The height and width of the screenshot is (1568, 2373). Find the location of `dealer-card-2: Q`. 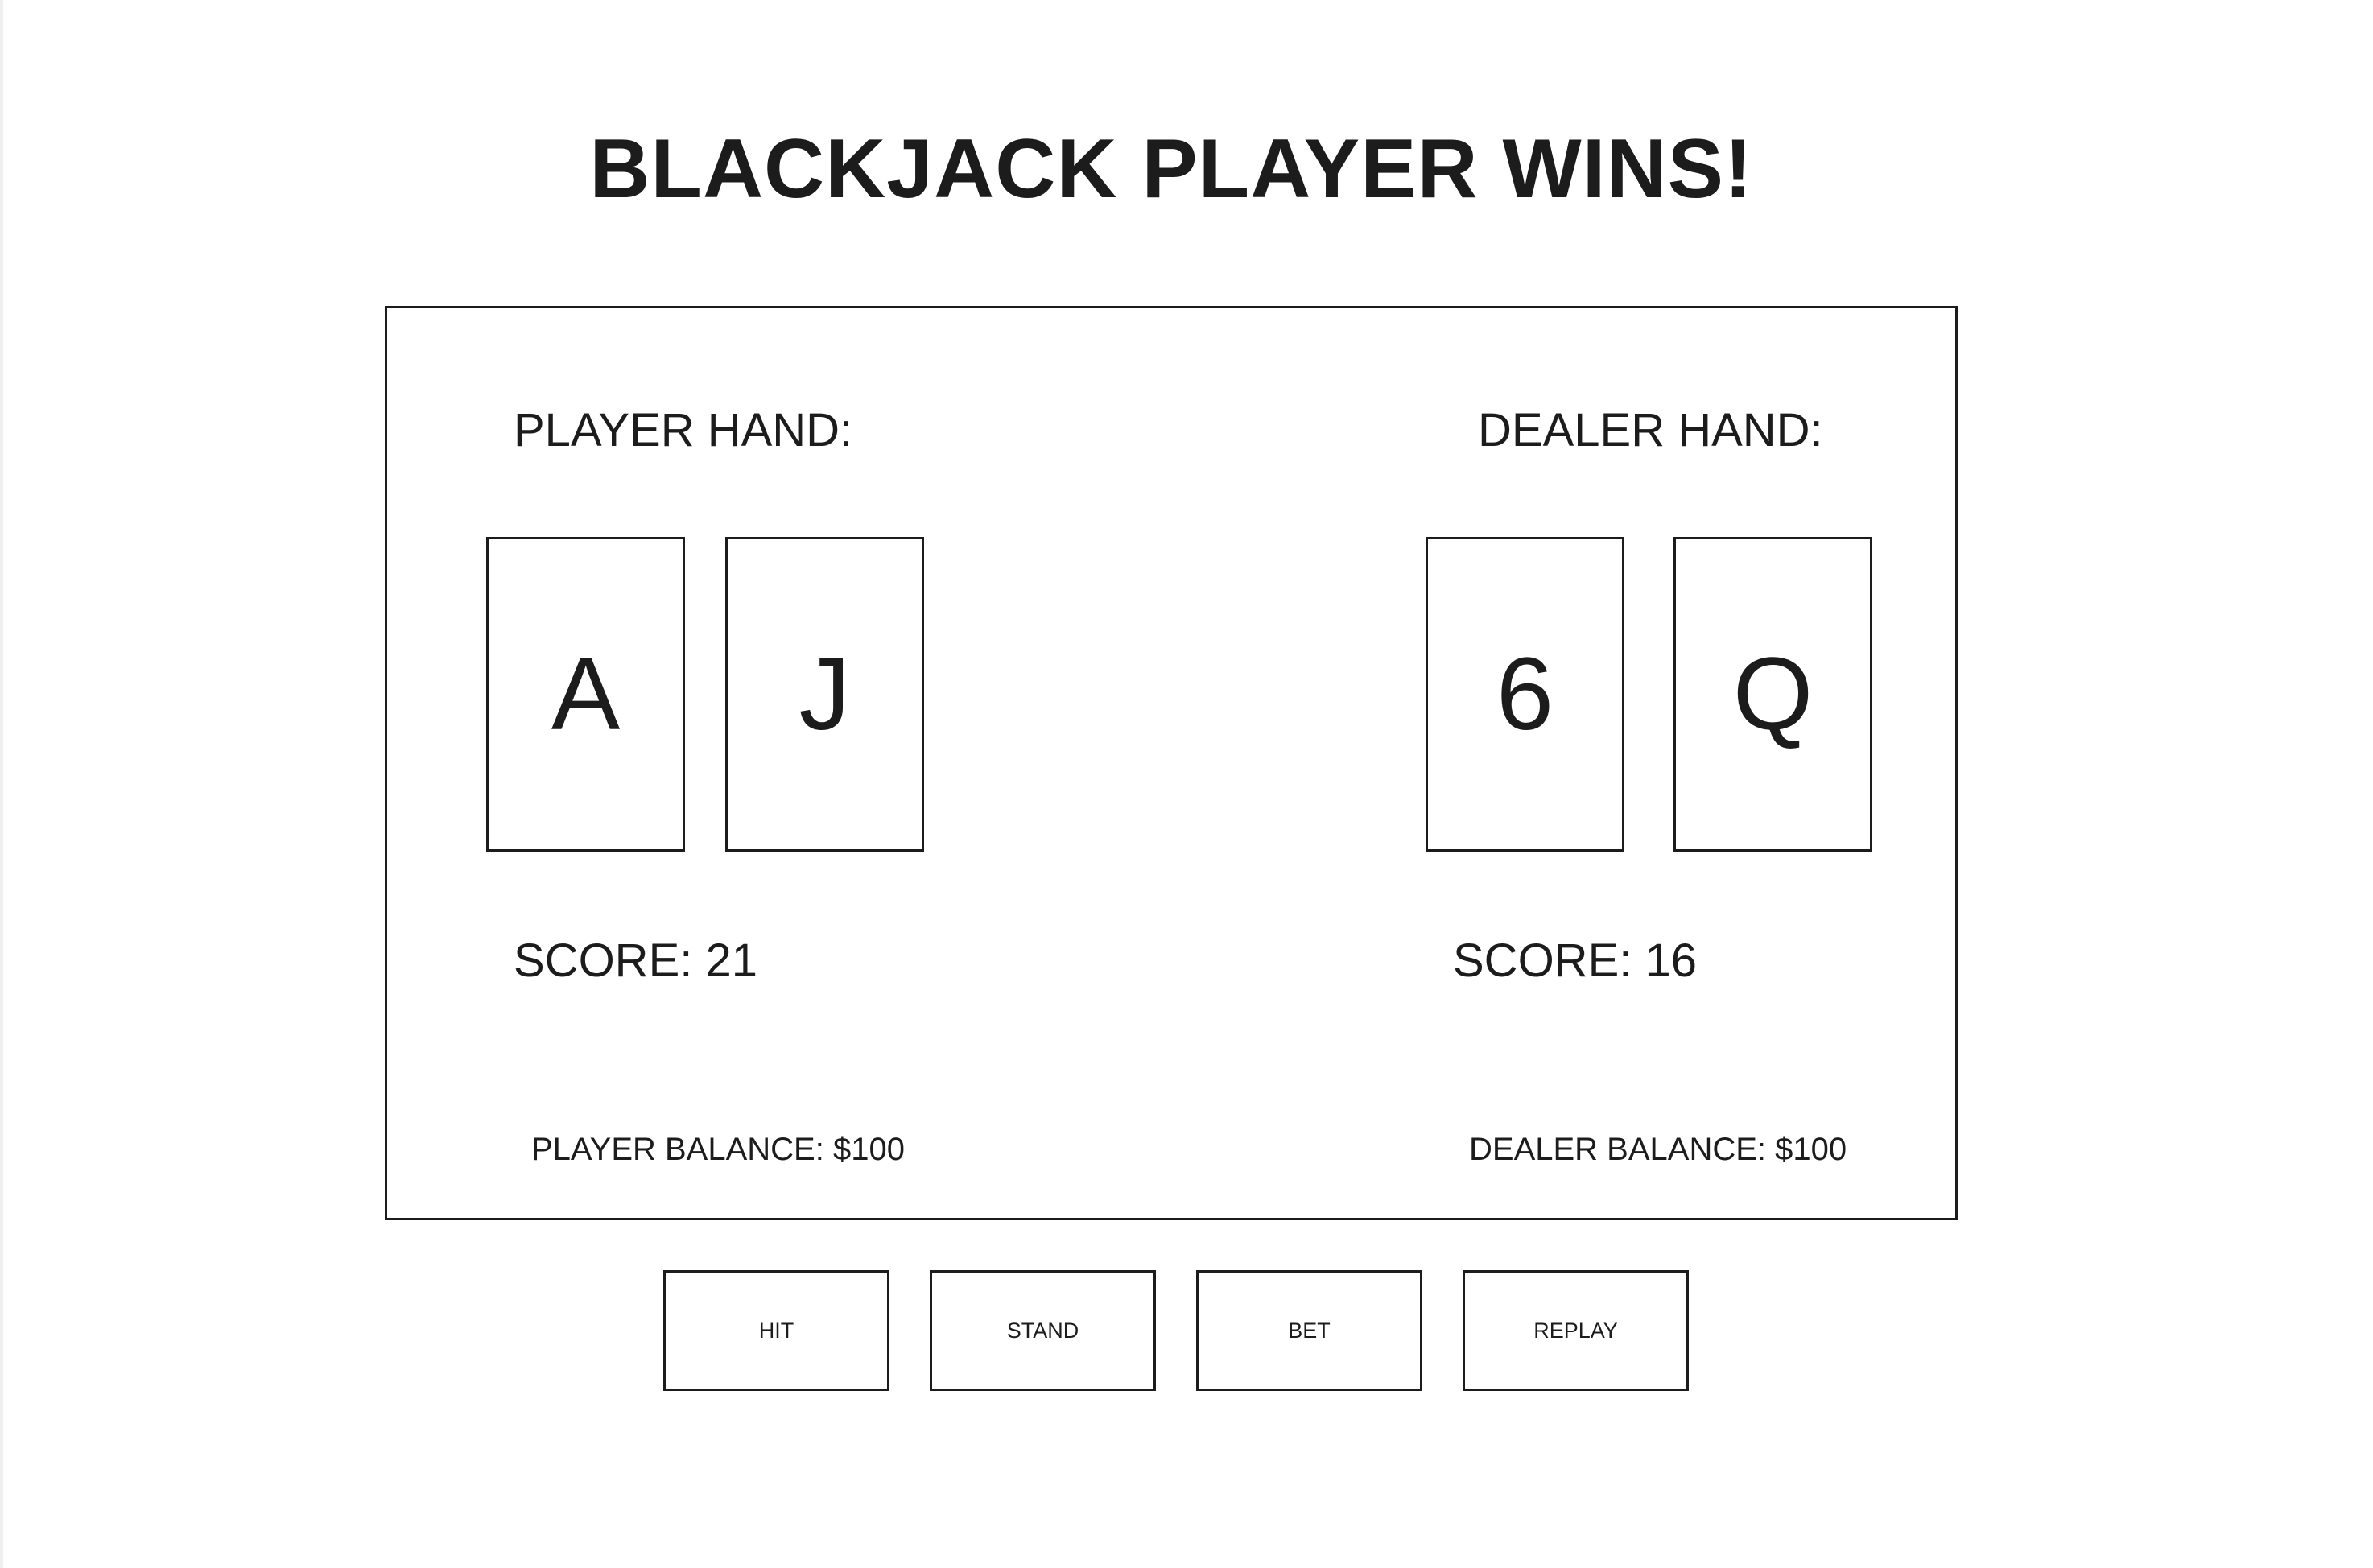

dealer-card-2: Q is located at coordinates (1772, 694).